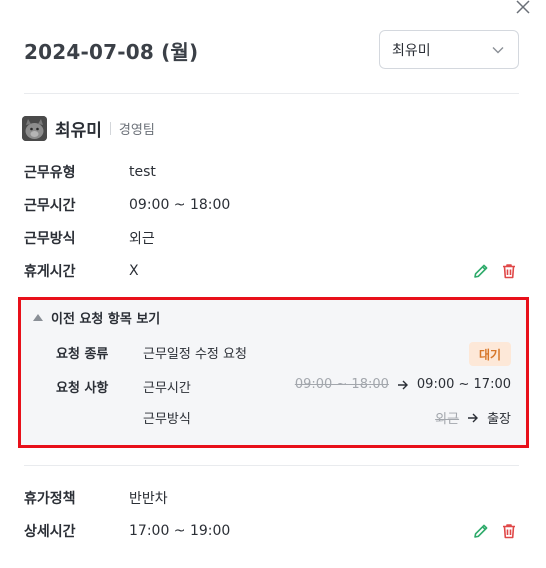 The height and width of the screenshot is (568, 546). Describe the element at coordinates (447, 419) in the screenshot. I see `old-value: 외근` at that location.